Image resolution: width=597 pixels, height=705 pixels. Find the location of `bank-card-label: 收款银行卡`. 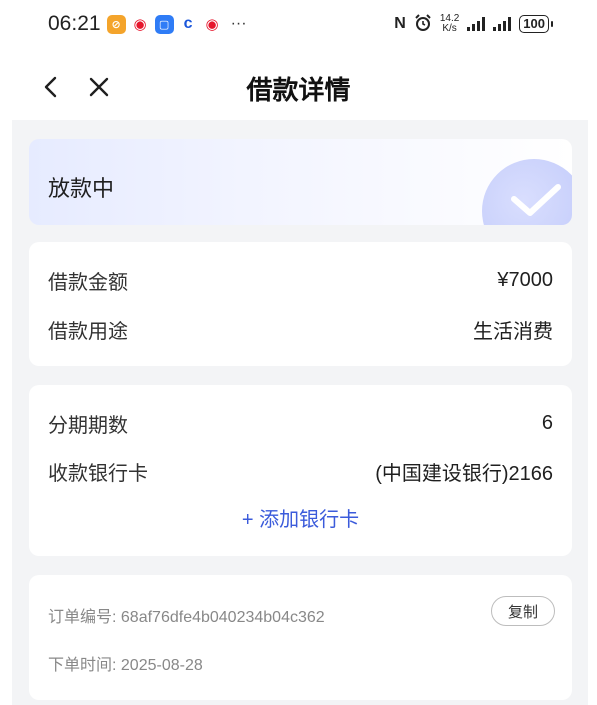

bank-card-label: 收款银行卡 is located at coordinates (98, 474).